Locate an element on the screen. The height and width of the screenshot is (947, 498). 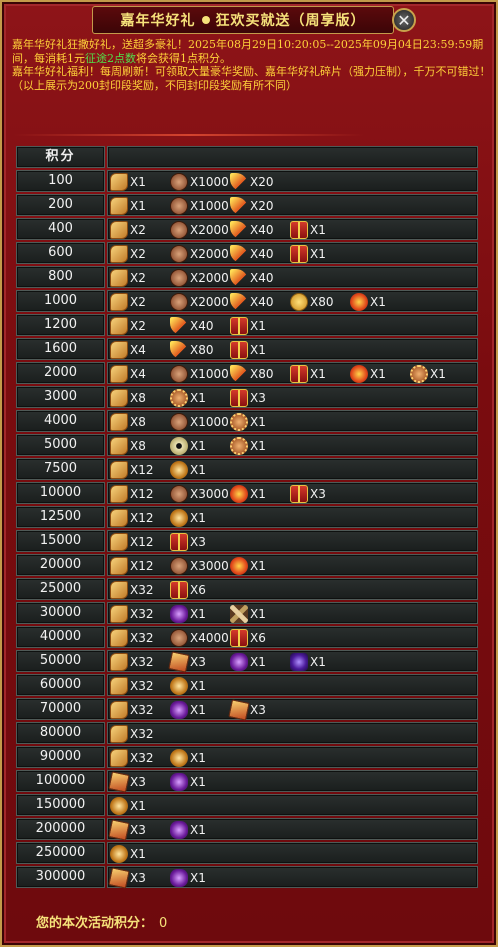
table-row: 200000 X3 X1 is located at coordinates (247, 829).